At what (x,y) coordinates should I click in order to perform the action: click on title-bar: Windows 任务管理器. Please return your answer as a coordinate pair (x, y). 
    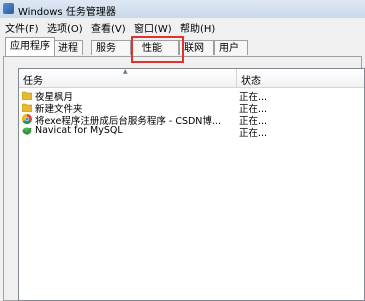
    Looking at the image, I should click on (182, 9).